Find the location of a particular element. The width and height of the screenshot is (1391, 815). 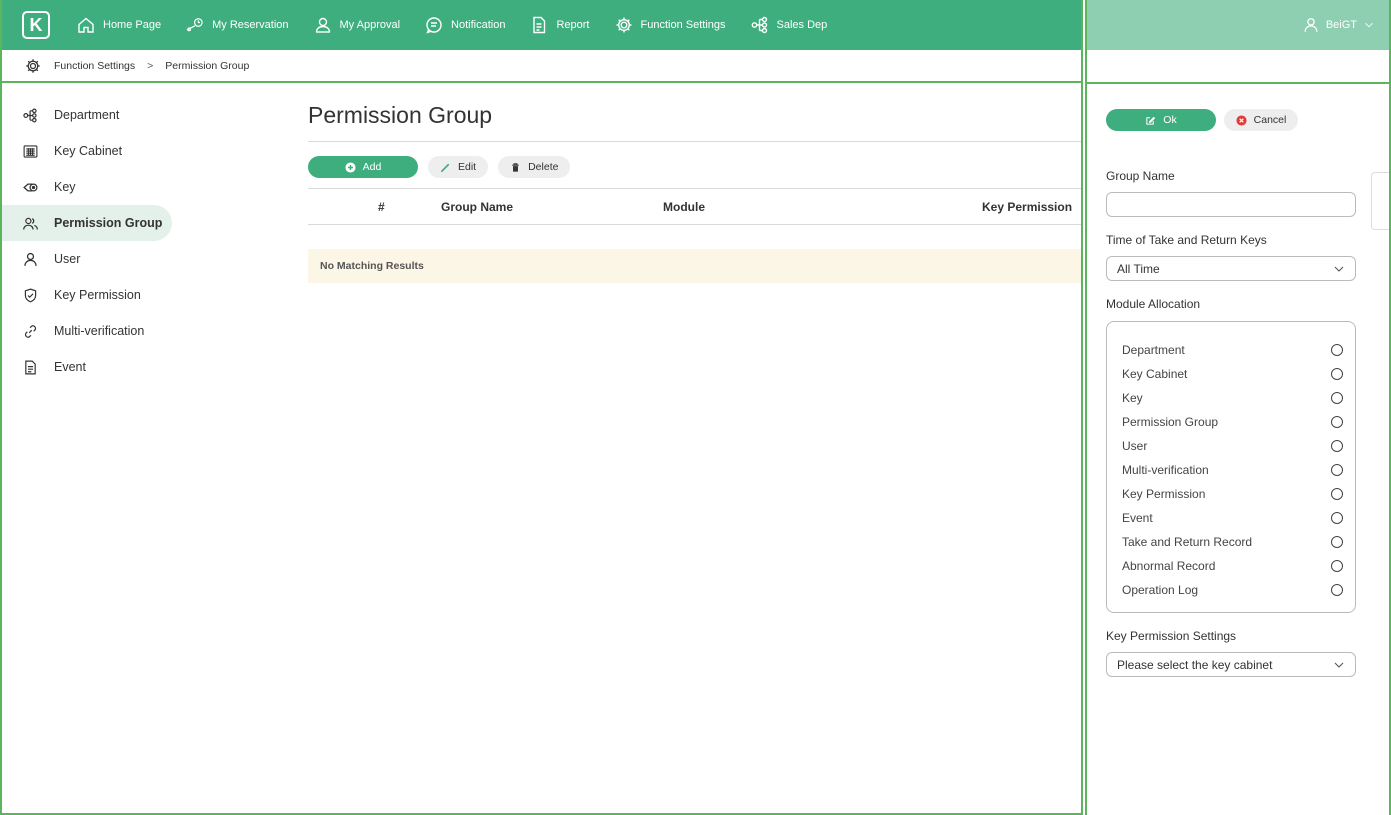

sidebar-item-label: Multi-verification is located at coordinates (99, 331).